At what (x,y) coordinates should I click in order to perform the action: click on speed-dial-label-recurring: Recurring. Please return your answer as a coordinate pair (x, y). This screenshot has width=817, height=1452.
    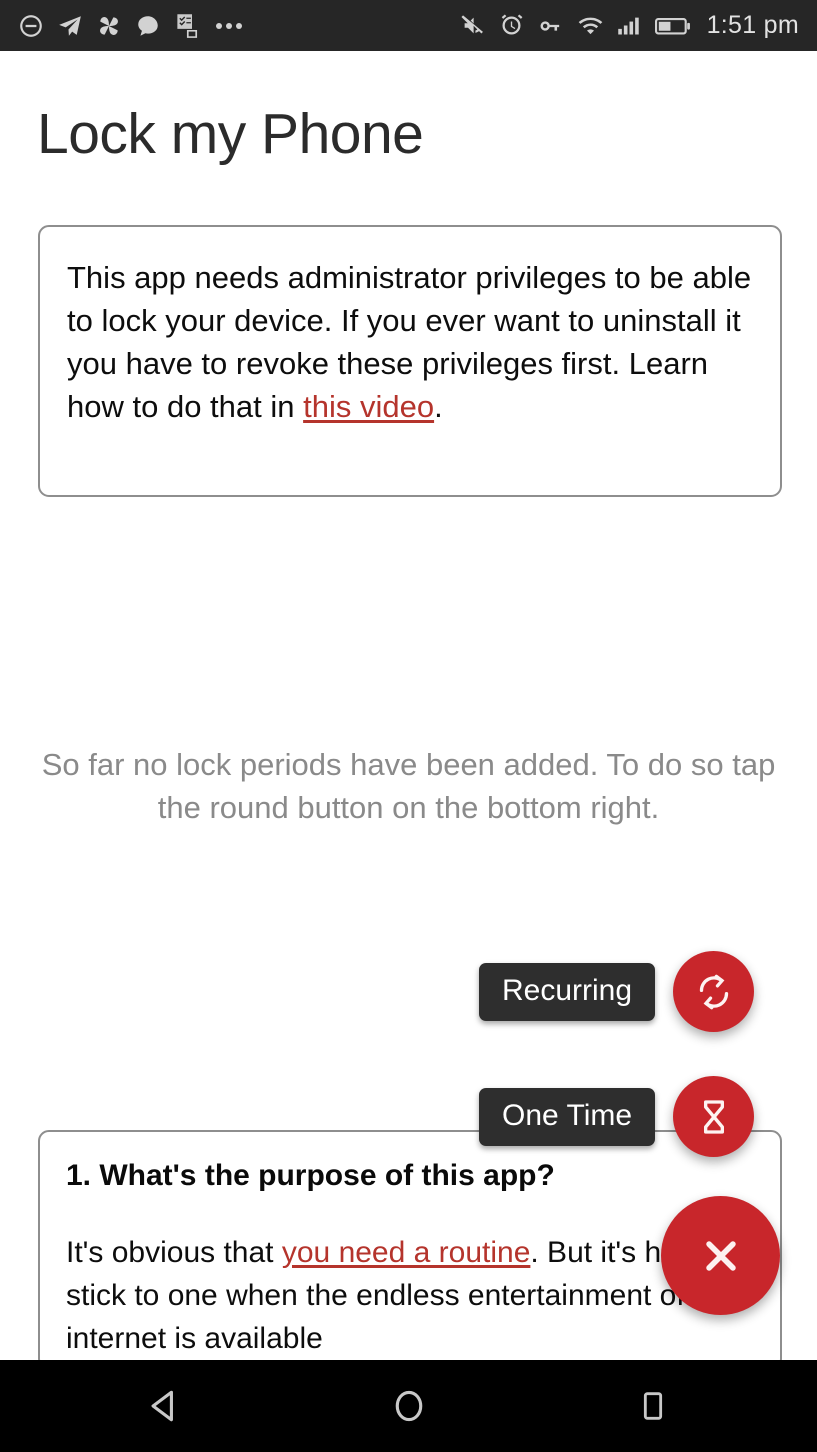
    Looking at the image, I should click on (567, 991).